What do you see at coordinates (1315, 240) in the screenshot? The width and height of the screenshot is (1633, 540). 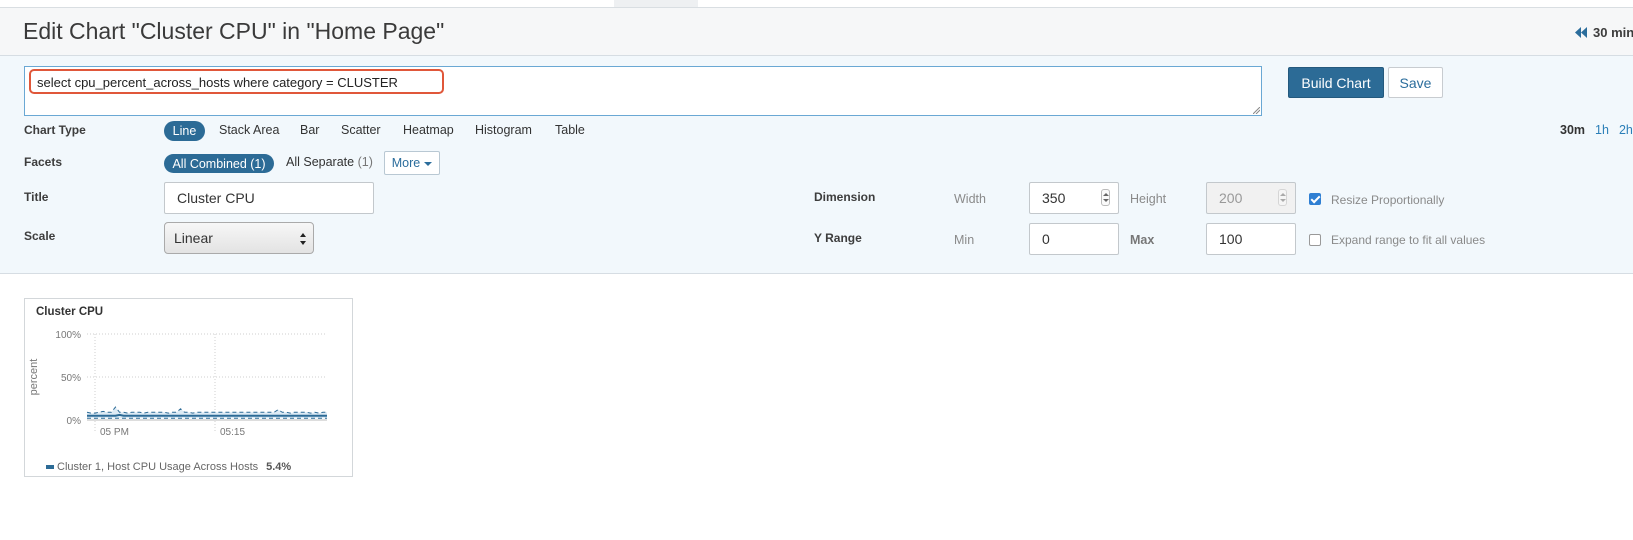 I see `expand-range-checkbox` at bounding box center [1315, 240].